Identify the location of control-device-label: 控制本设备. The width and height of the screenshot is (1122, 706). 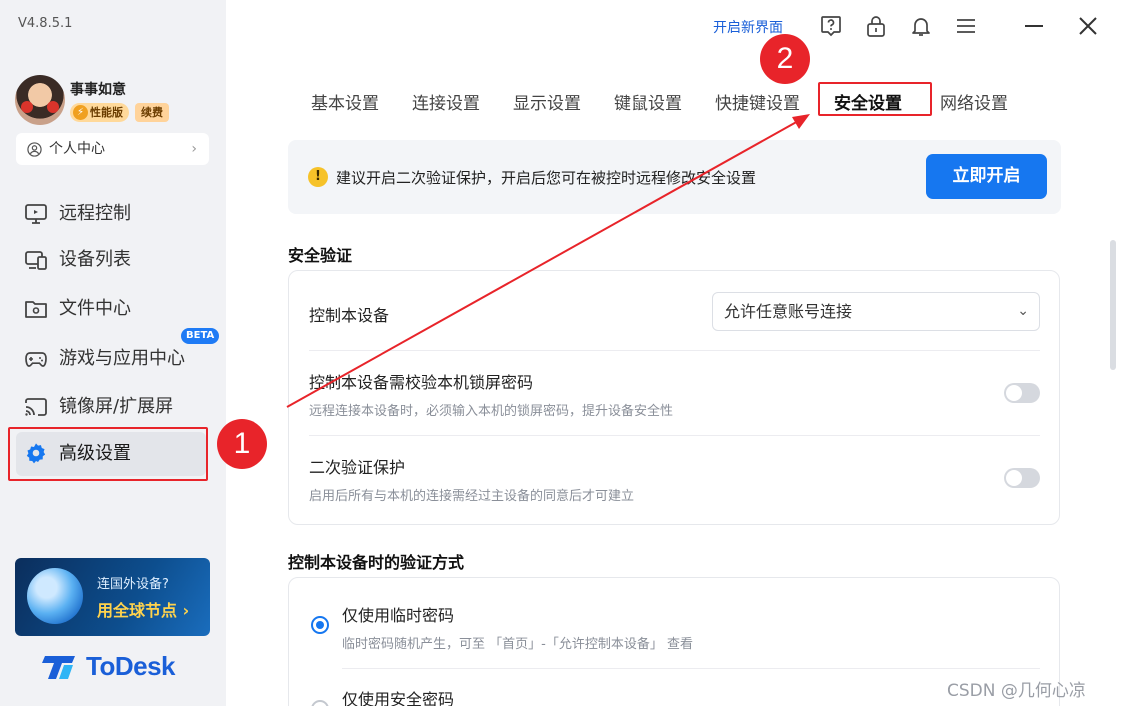
(349, 315).